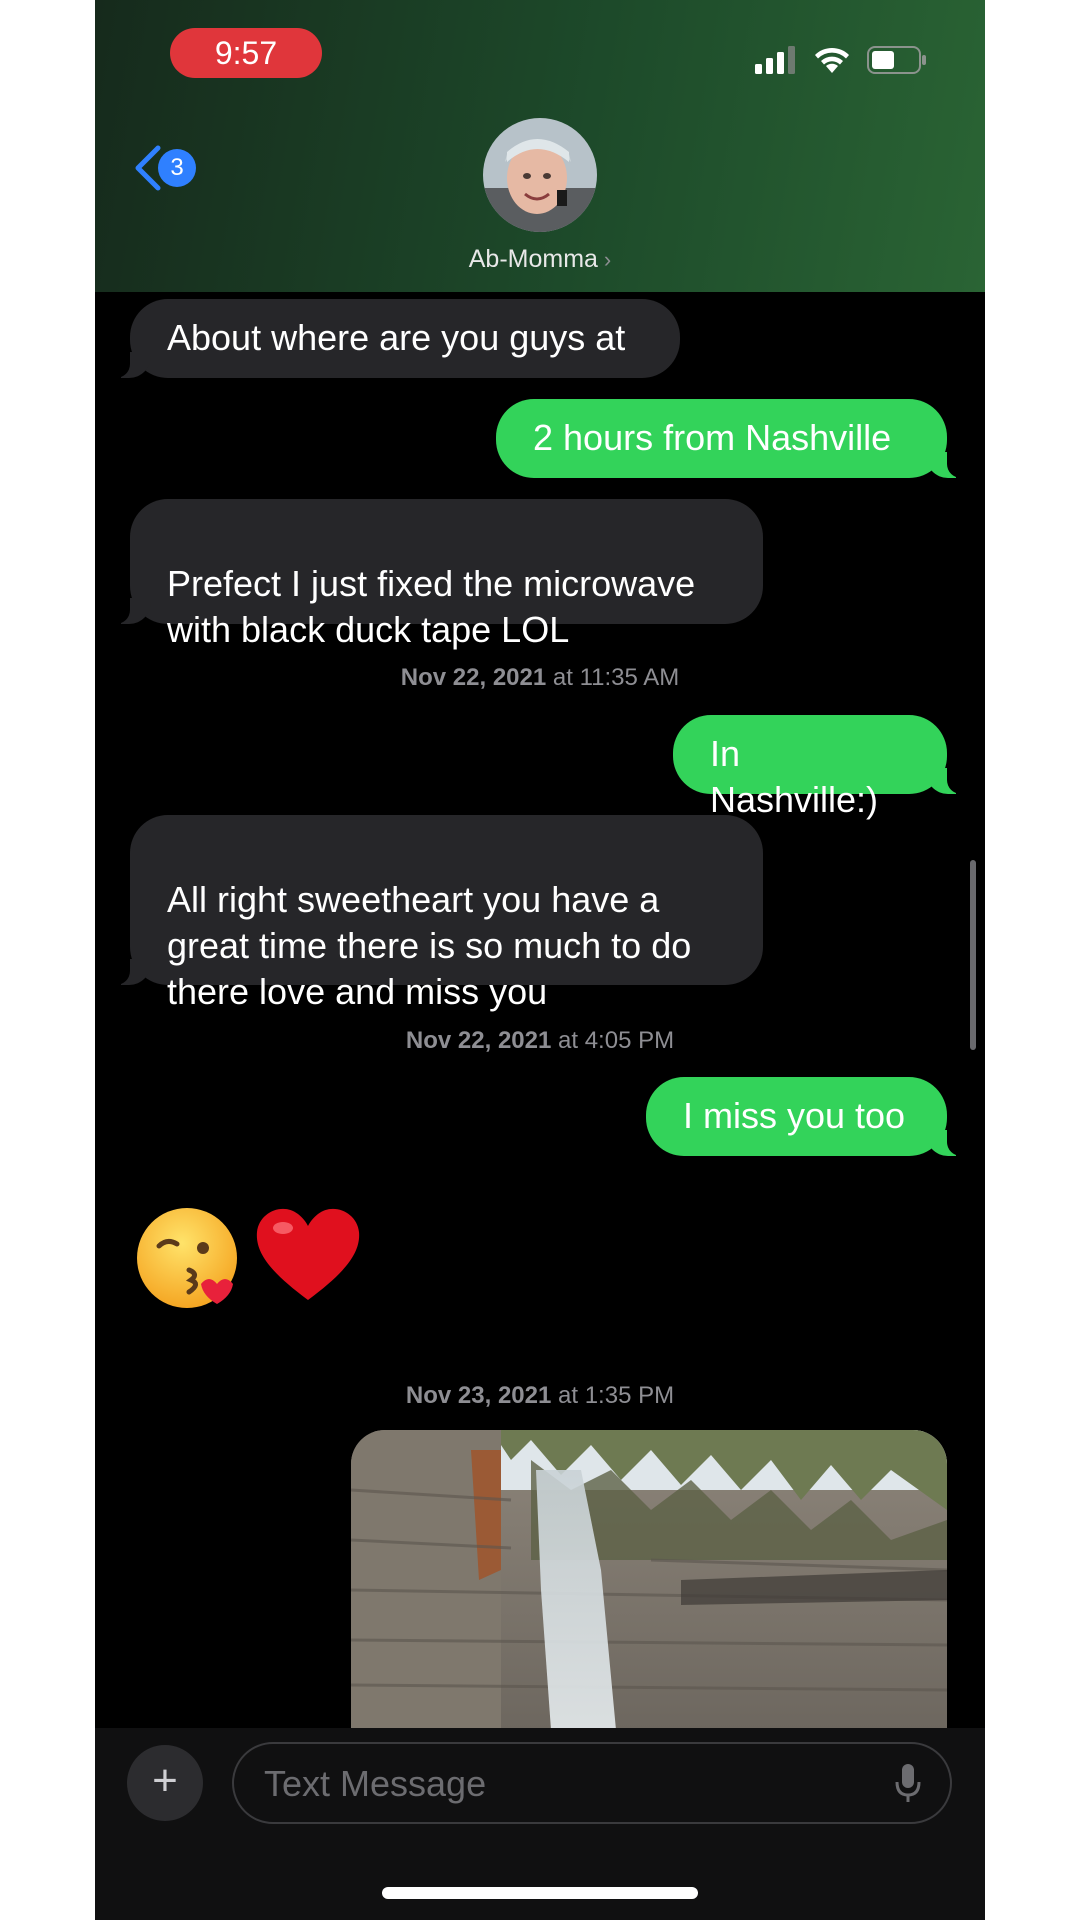  I want to click on text-message-input, so click(564, 1784).